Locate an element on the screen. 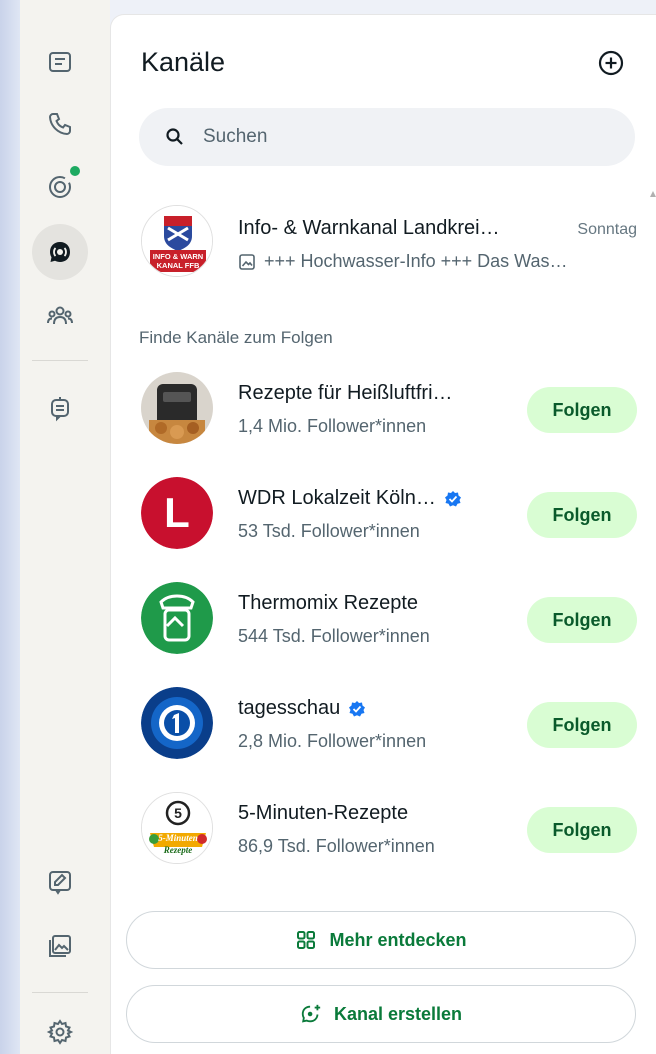  search-box is located at coordinates (387, 137).